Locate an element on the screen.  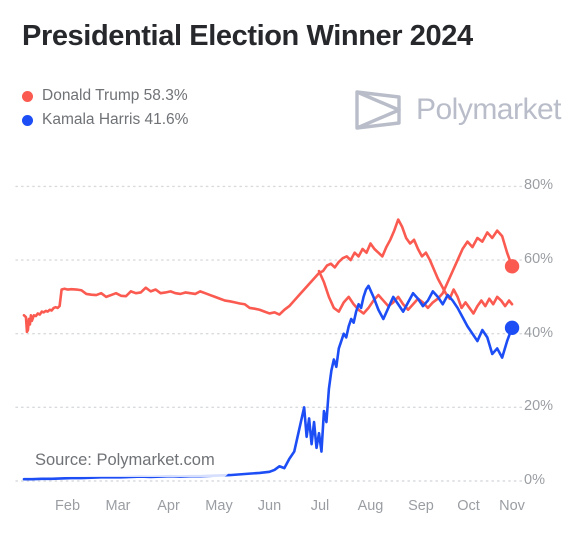
x-tick-label: Oct is located at coordinates (468, 506).